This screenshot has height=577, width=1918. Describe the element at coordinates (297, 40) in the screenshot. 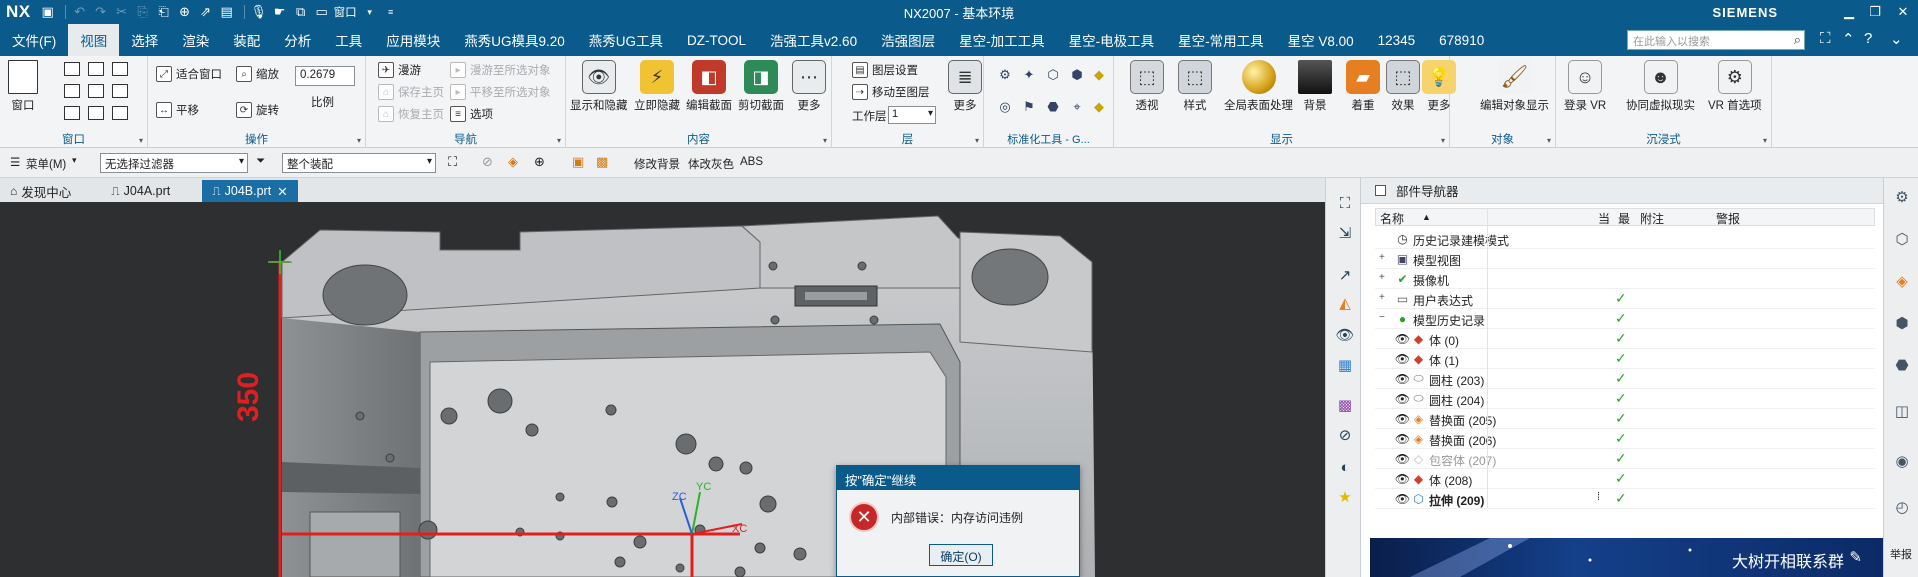

I see `menu-item: 分析` at that location.